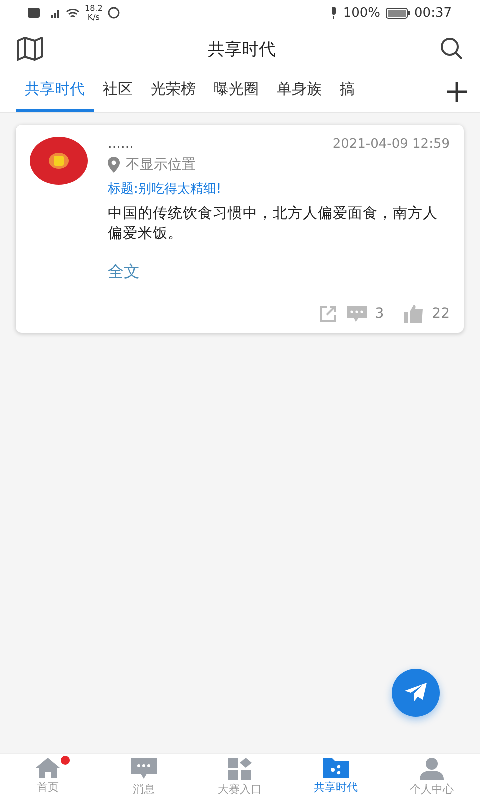  Describe the element at coordinates (73, 13) in the screenshot. I see `wifi-icon` at that location.